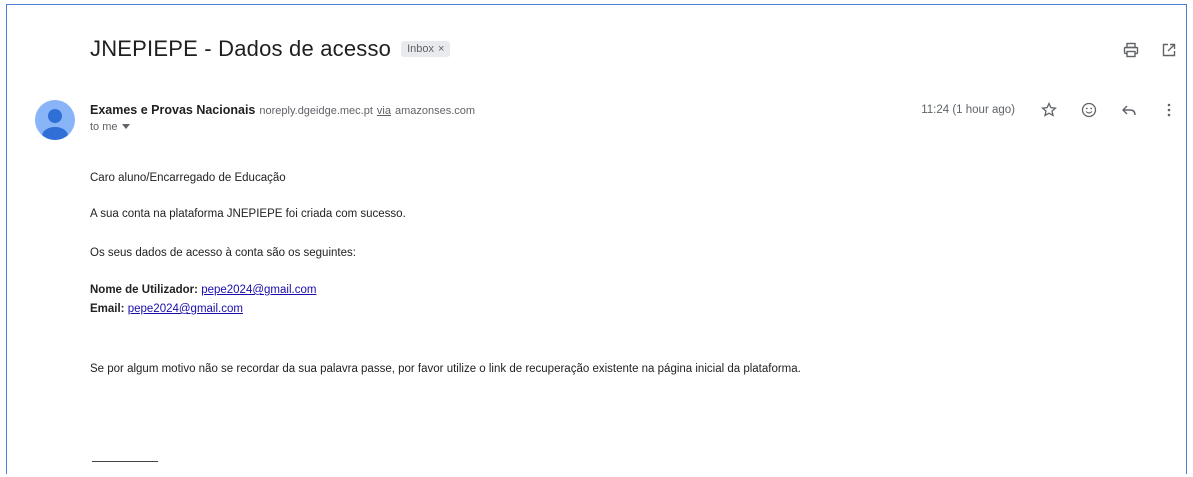 This screenshot has width=1193, height=477. I want to click on signature-divider, so click(125, 461).